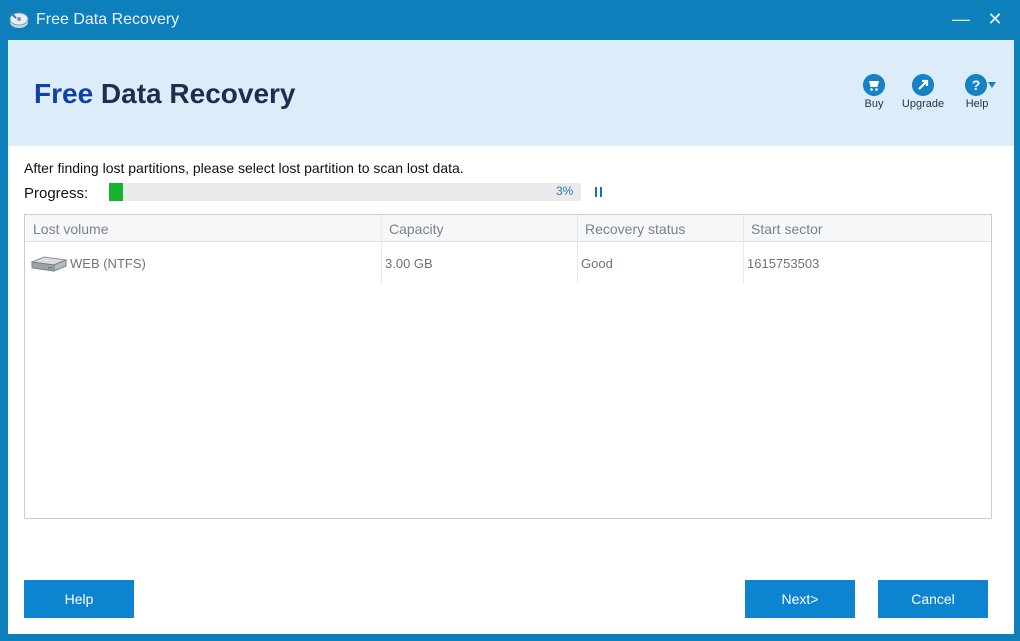 The width and height of the screenshot is (1020, 641). What do you see at coordinates (923, 85) in the screenshot?
I see `upgrade-icon` at bounding box center [923, 85].